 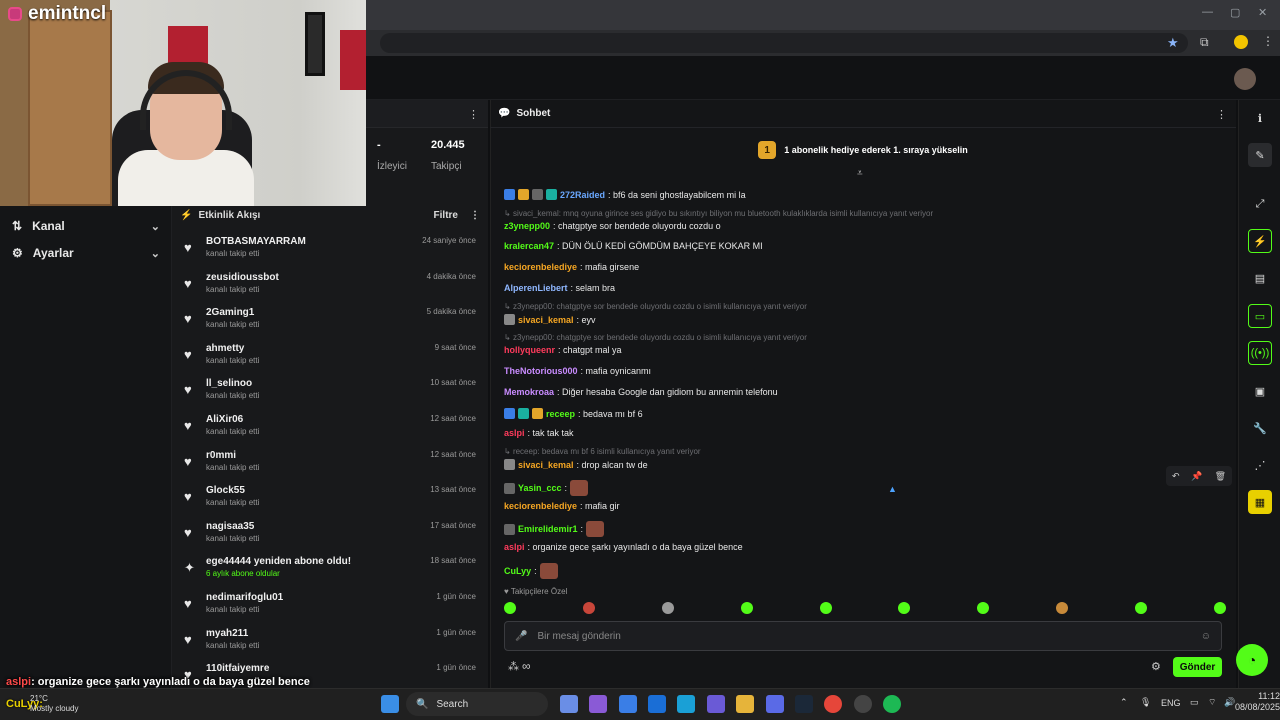 I want to click on clock-date: 08/08/2025, so click(x=1254, y=707).